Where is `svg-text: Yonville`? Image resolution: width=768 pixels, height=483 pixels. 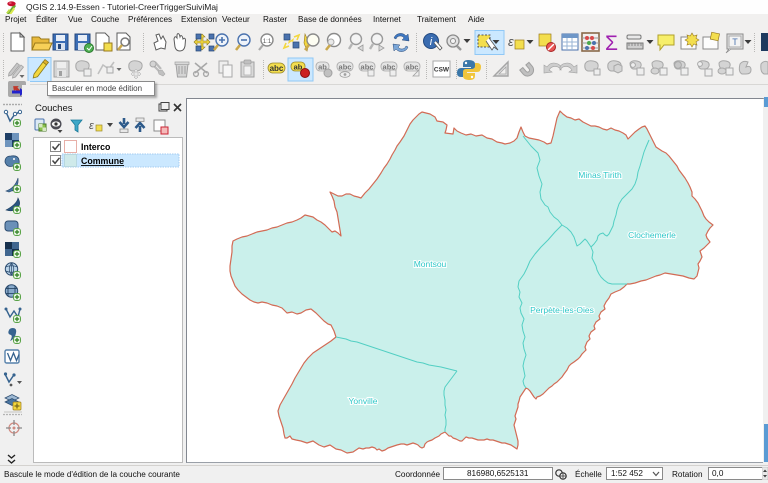 svg-text: Yonville is located at coordinates (363, 401).